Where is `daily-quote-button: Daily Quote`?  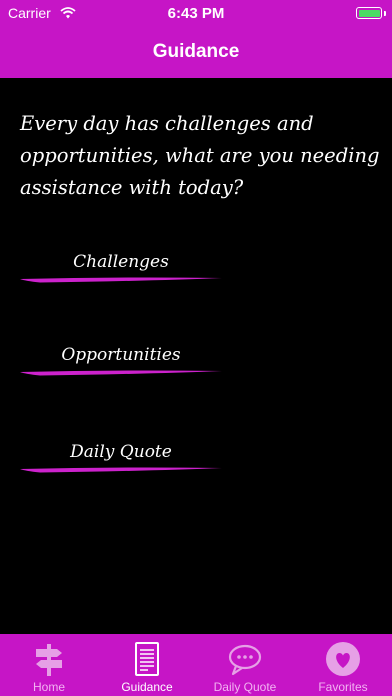 daily-quote-button: Daily Quote is located at coordinates (121, 462).